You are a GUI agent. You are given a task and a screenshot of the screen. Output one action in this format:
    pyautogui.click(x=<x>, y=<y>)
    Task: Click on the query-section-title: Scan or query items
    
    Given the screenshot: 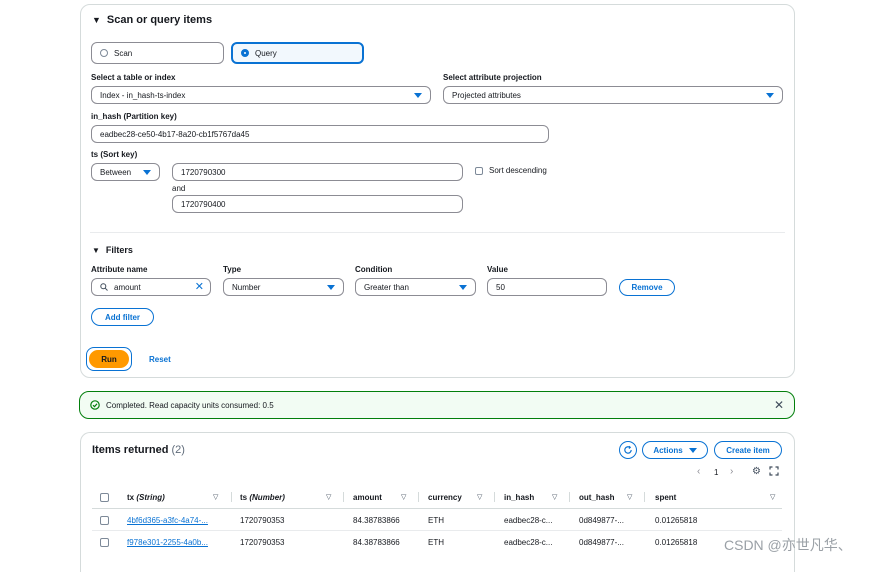 What is the action you would take?
    pyautogui.click(x=159, y=20)
    